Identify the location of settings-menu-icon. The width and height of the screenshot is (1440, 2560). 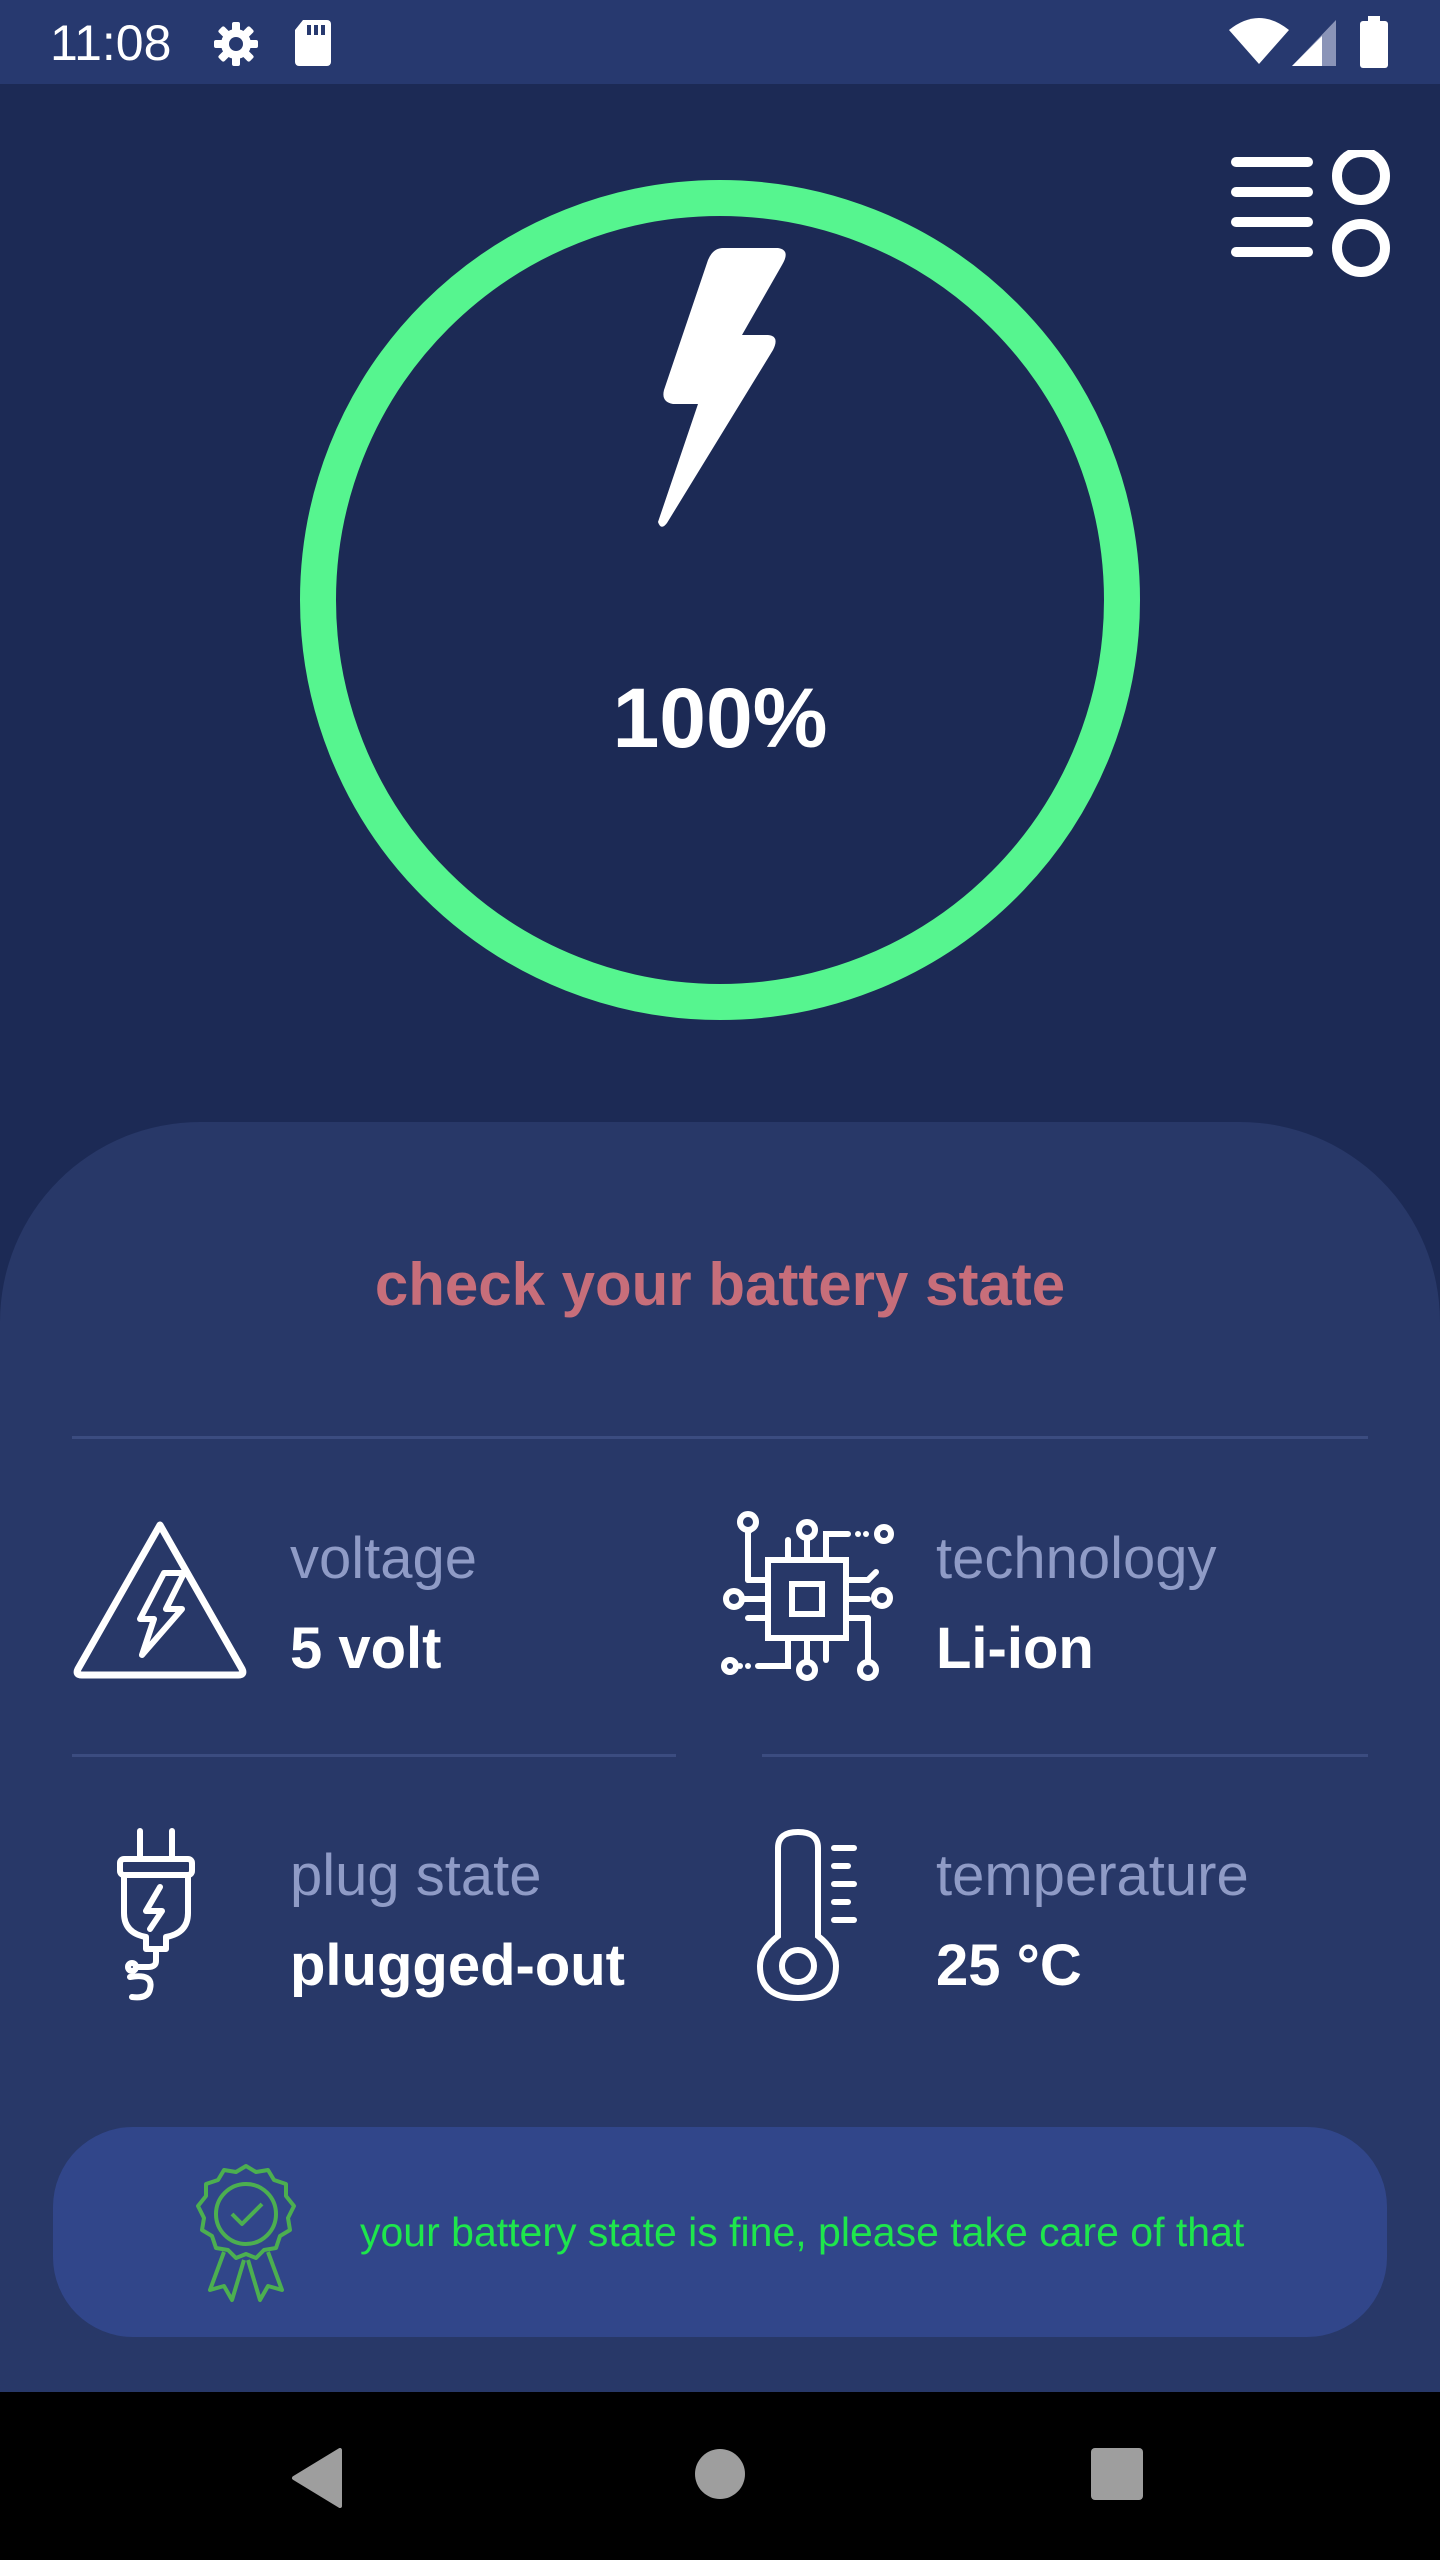
(1310, 216).